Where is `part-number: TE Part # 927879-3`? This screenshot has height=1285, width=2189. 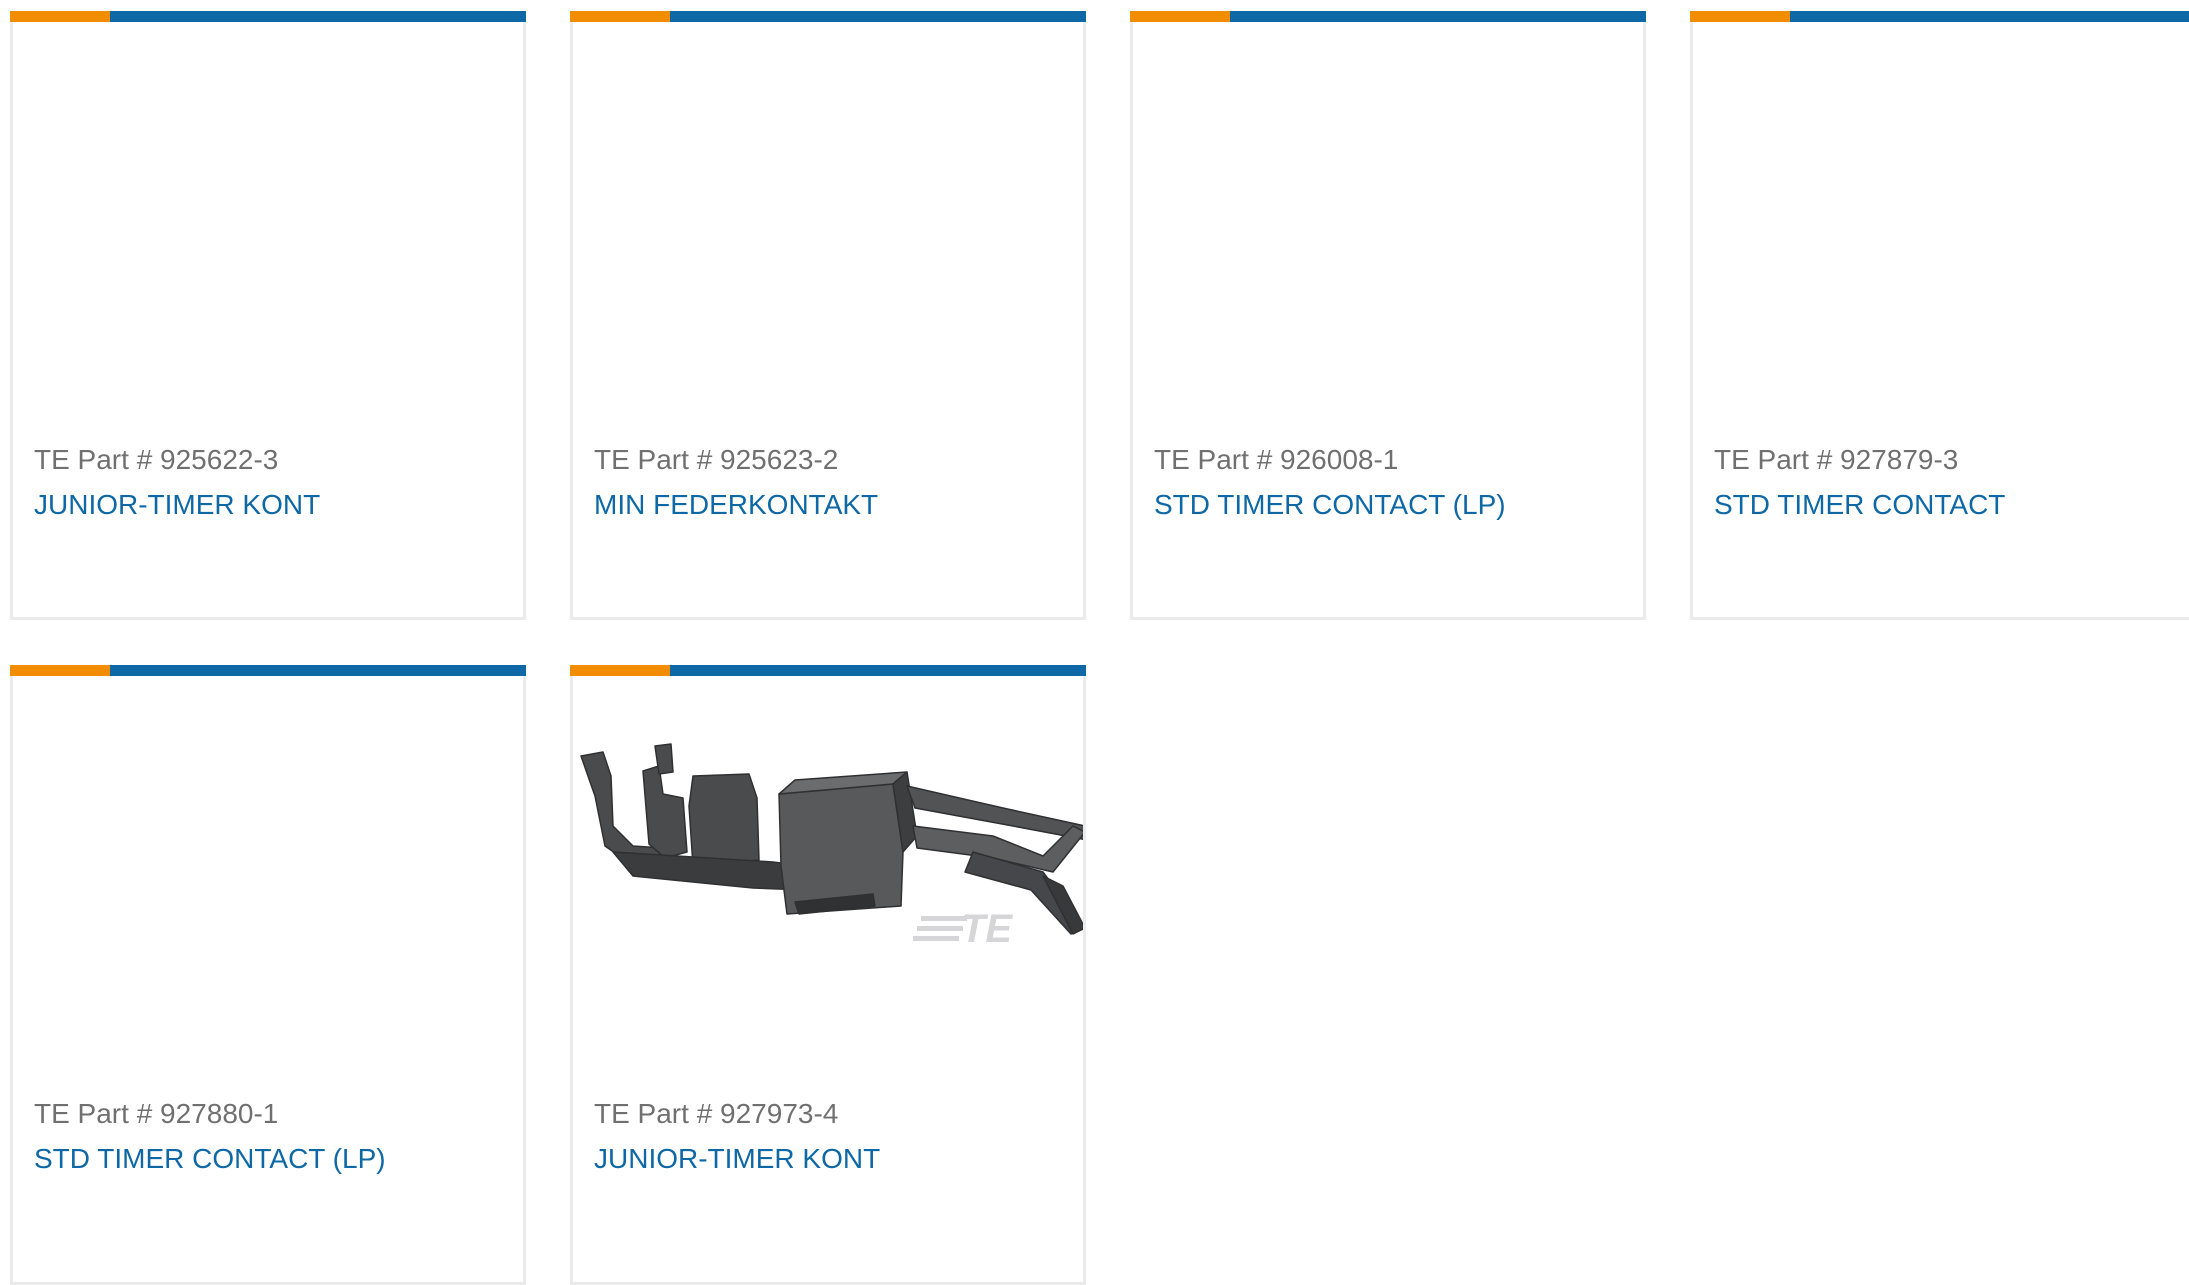 part-number: TE Part # 927879-3 is located at coordinates (1836, 459).